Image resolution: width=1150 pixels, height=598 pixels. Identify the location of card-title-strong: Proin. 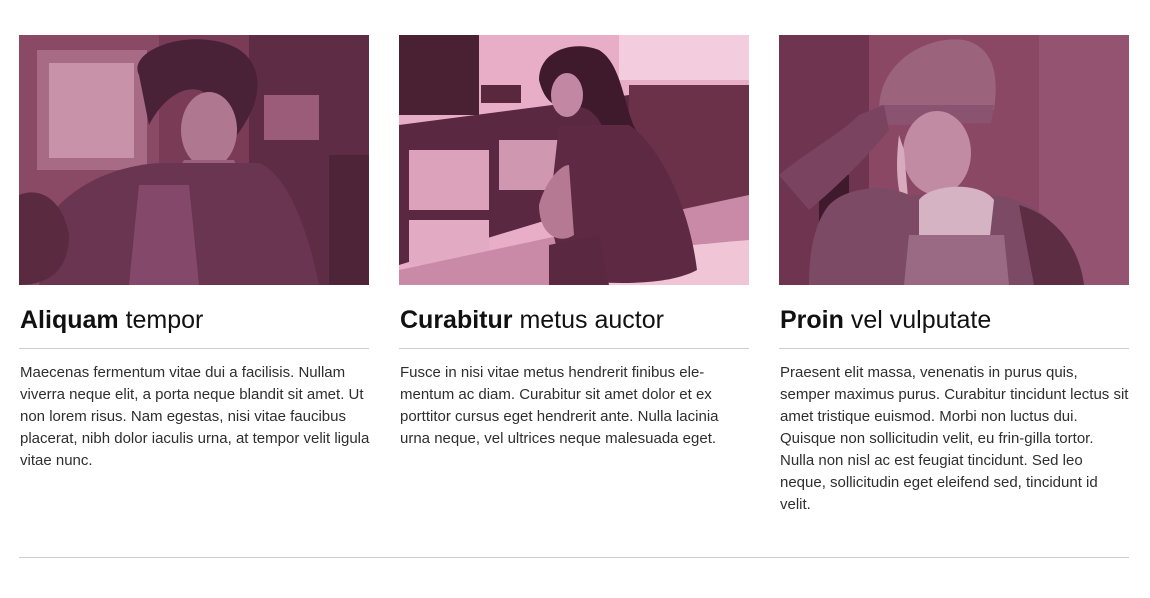
(812, 320).